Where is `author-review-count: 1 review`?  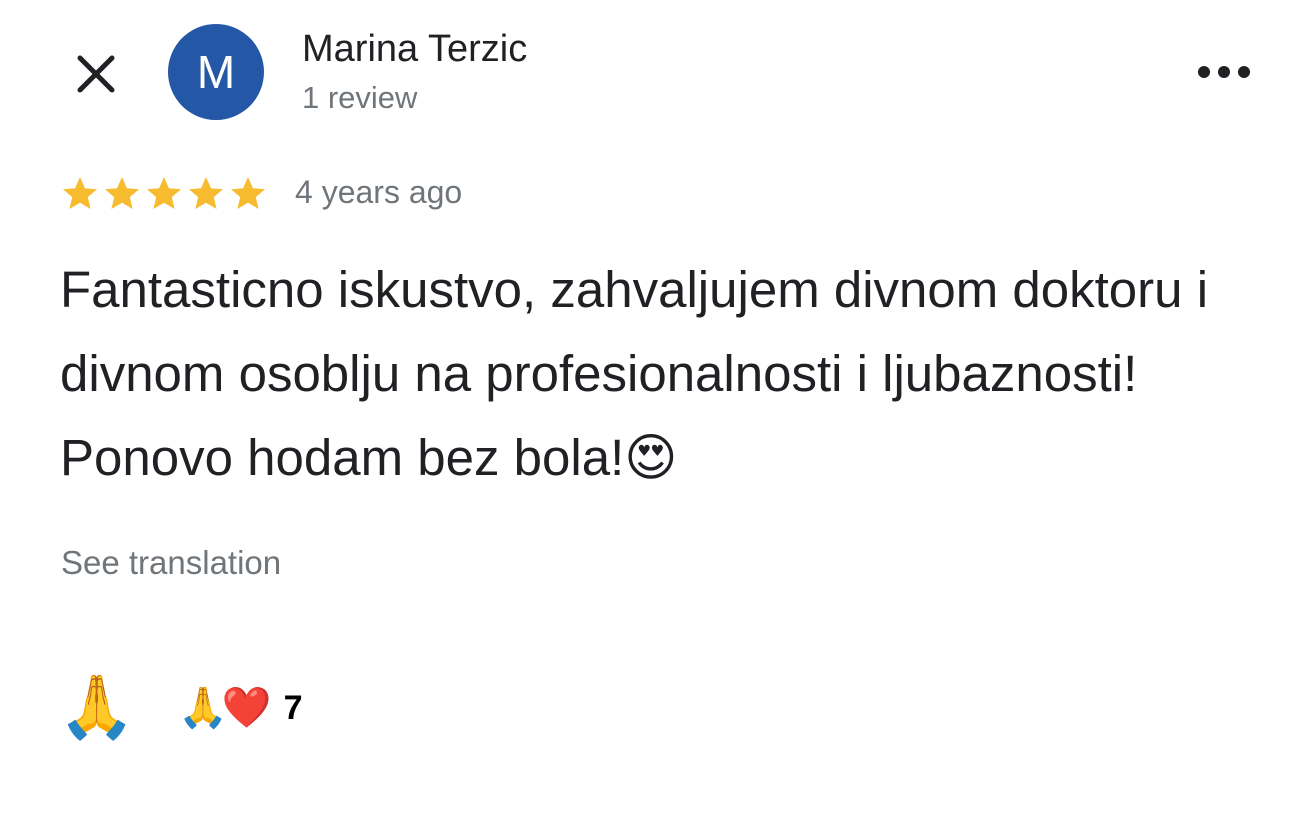
author-review-count: 1 review is located at coordinates (360, 97).